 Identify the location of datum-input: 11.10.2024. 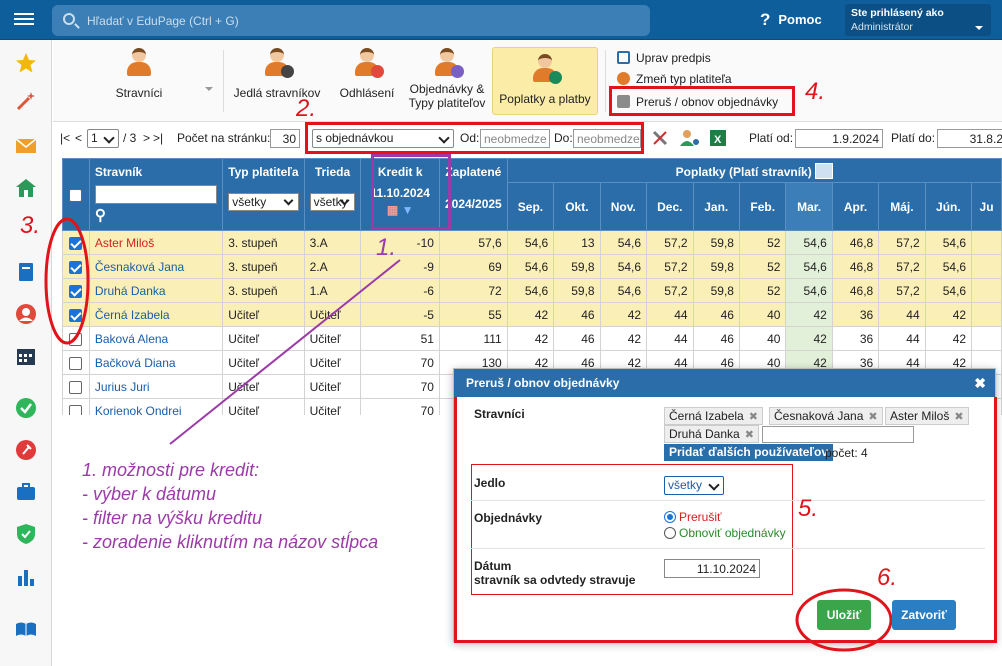
(712, 568).